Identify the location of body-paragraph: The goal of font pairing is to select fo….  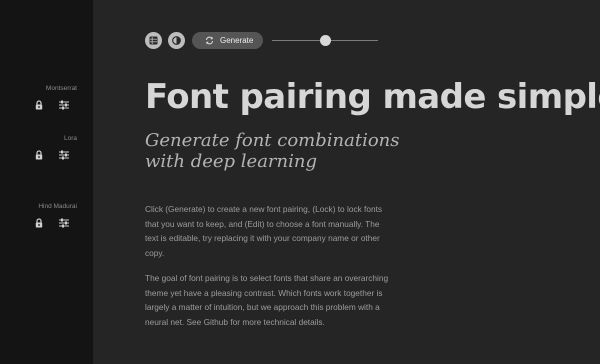
(270, 300).